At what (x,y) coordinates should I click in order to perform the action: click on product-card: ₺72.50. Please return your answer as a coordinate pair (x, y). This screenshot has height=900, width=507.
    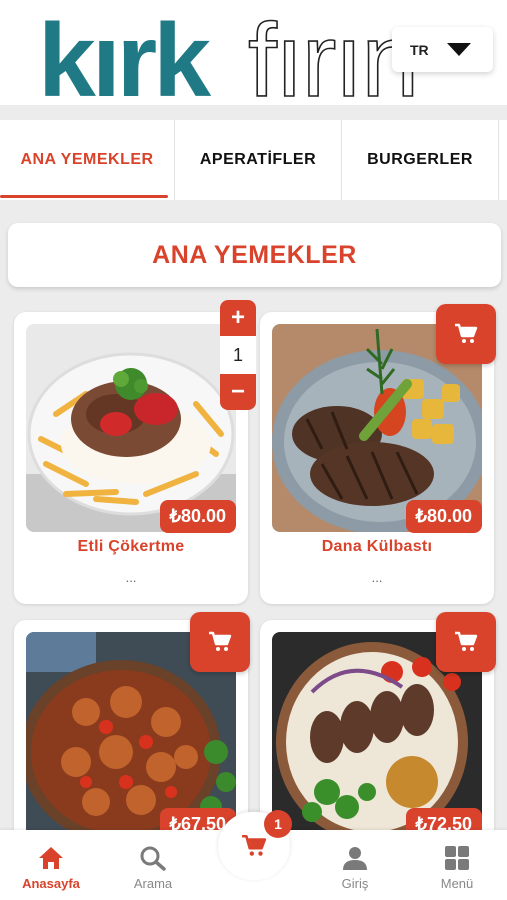
    Looking at the image, I should click on (378, 736).